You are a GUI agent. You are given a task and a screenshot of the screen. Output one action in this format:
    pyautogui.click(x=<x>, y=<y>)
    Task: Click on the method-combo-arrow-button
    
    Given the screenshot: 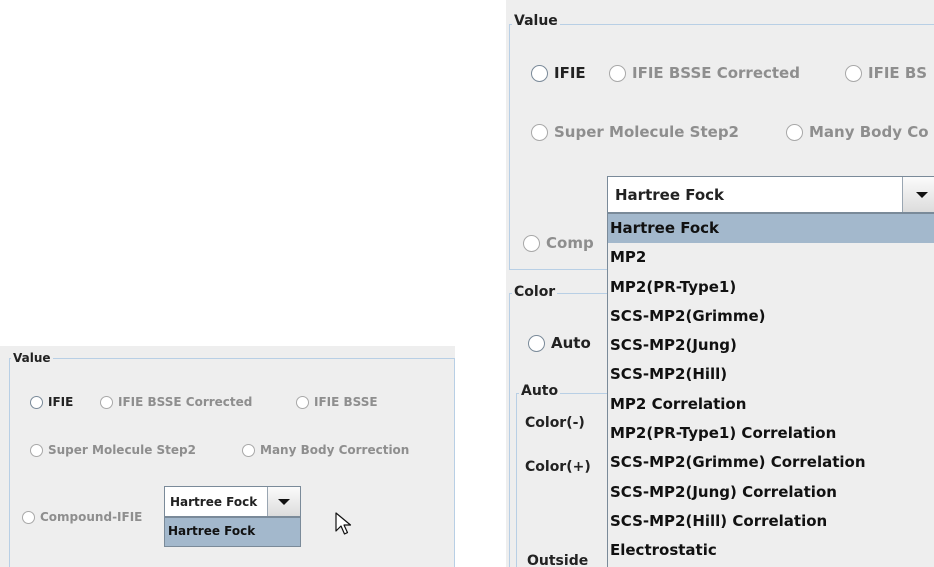 What is the action you would take?
    pyautogui.click(x=283, y=501)
    